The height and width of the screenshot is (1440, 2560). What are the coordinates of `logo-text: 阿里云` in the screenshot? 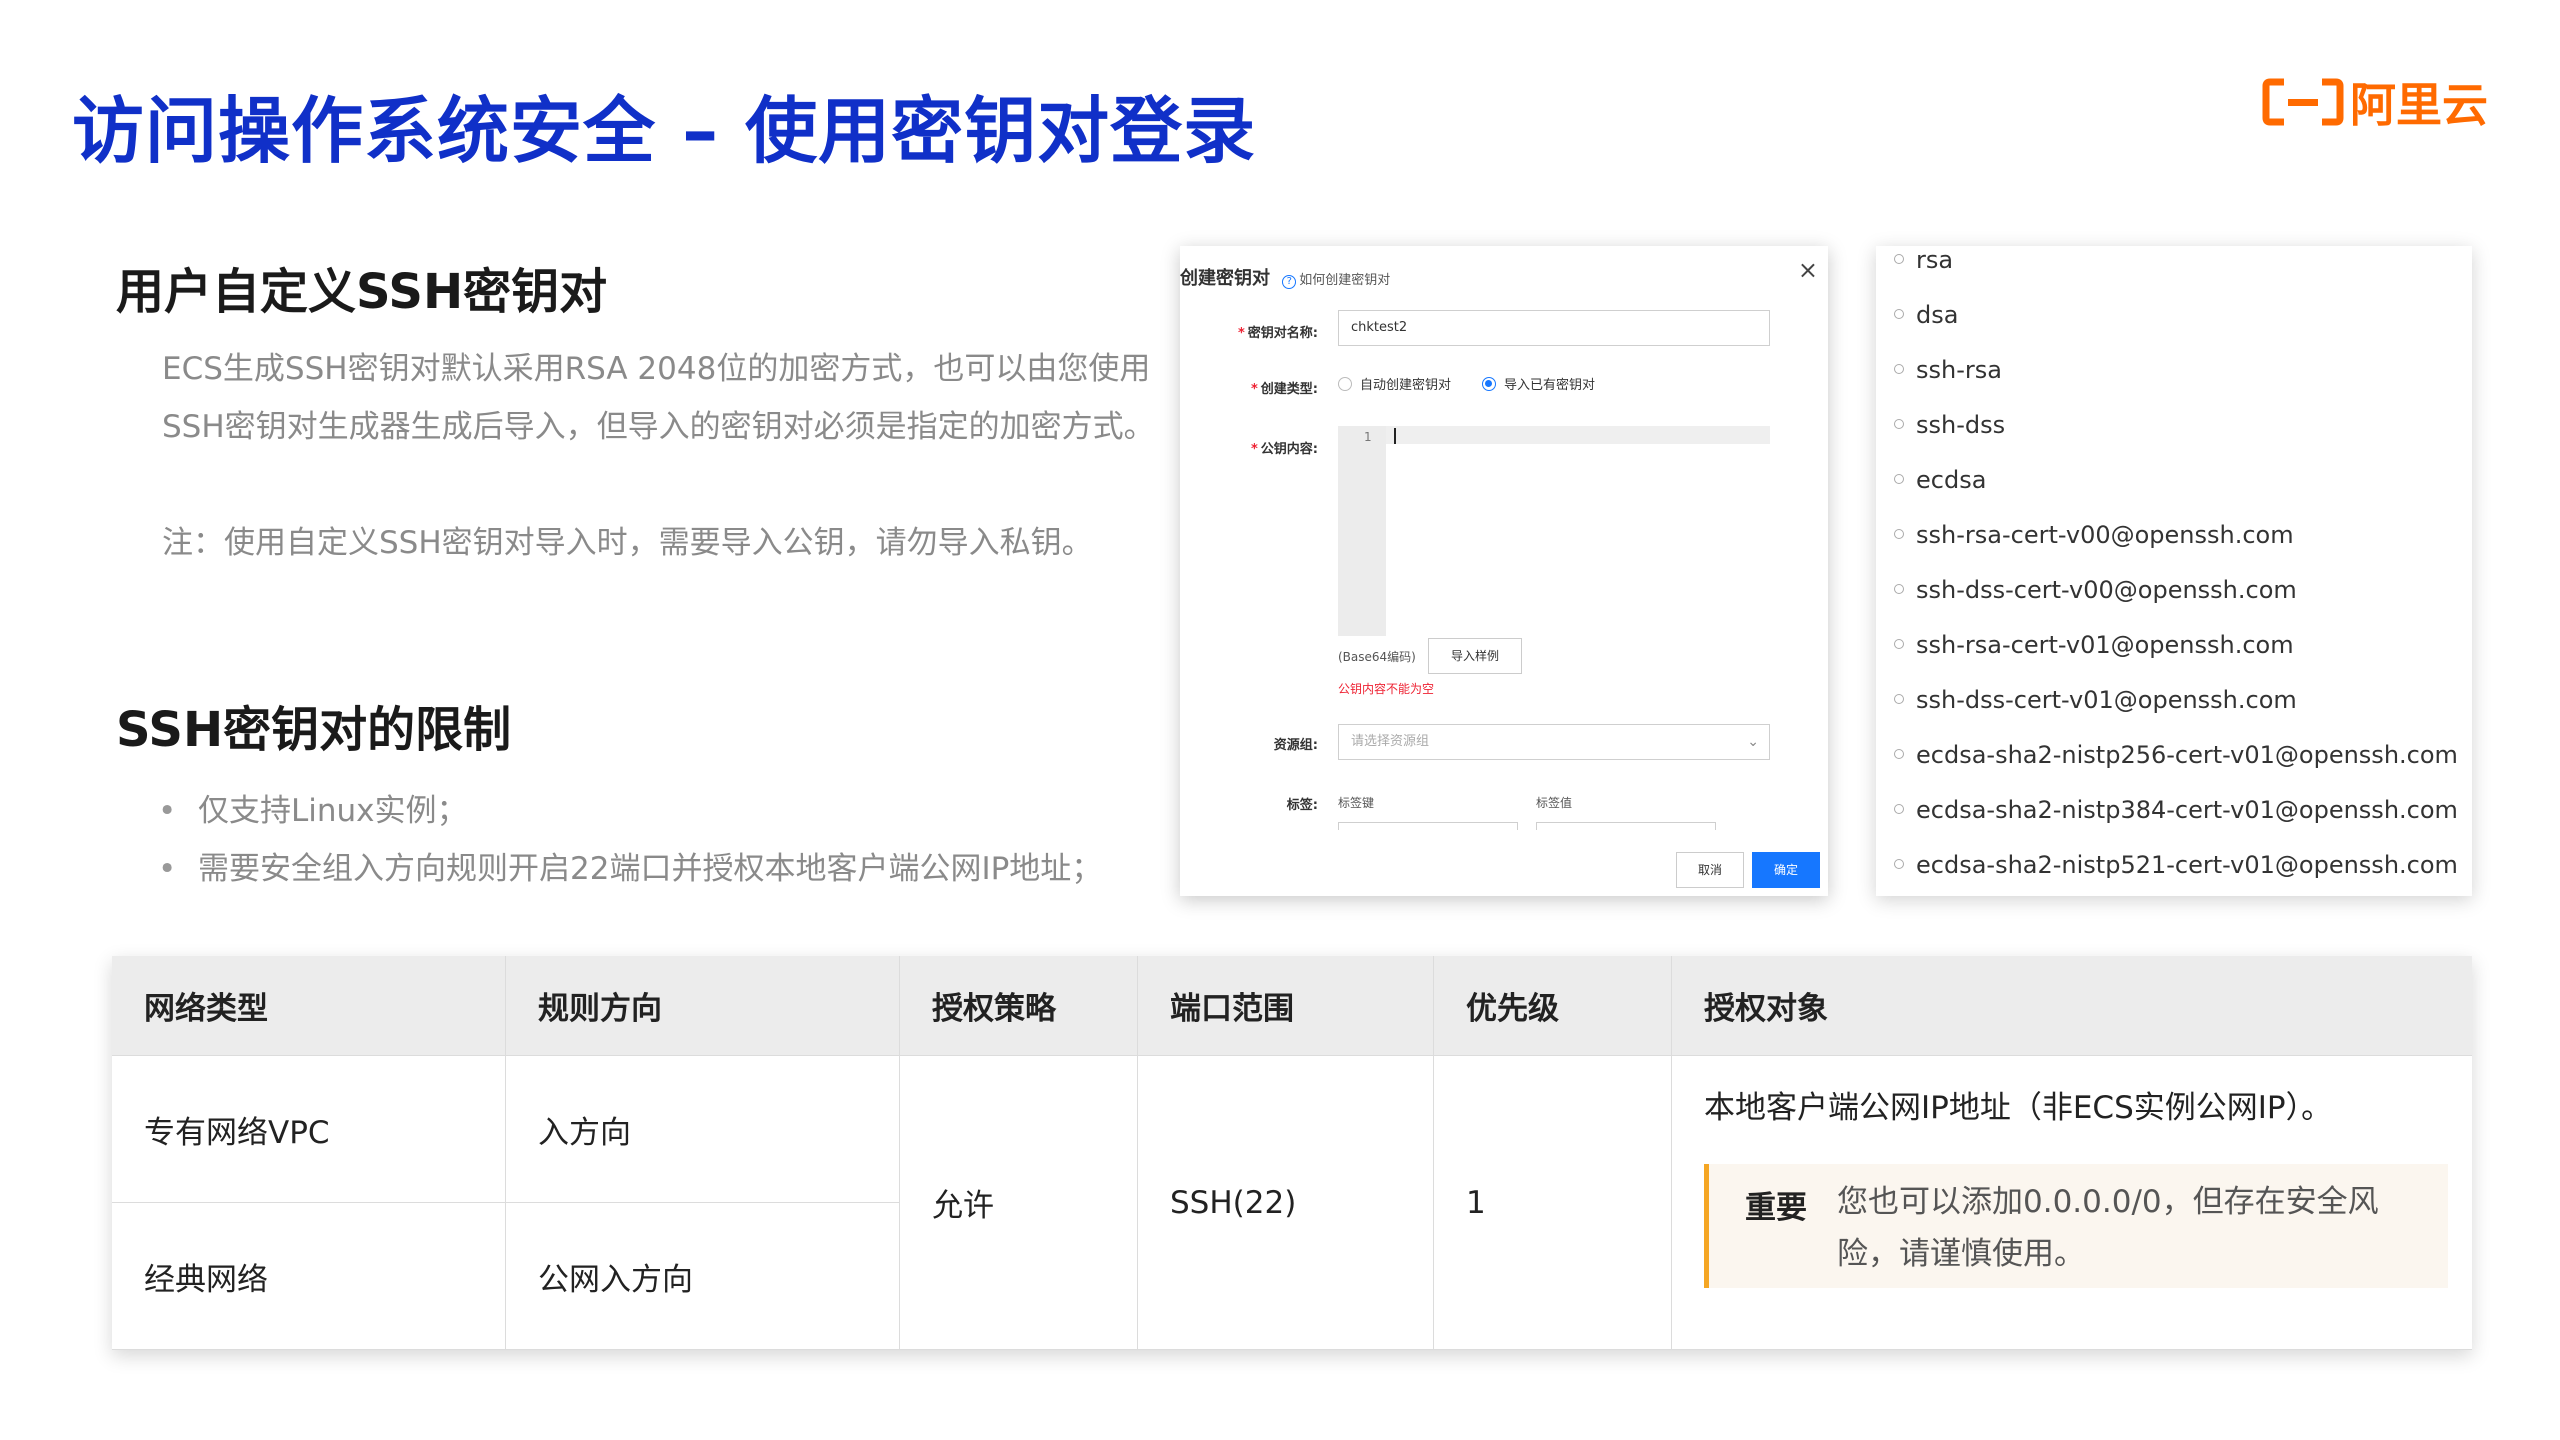 It's located at (2419, 105).